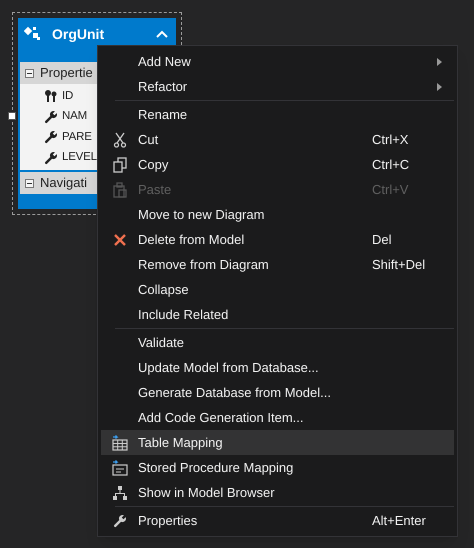 This screenshot has width=474, height=548. I want to click on section-label: Navigati, so click(63, 183).